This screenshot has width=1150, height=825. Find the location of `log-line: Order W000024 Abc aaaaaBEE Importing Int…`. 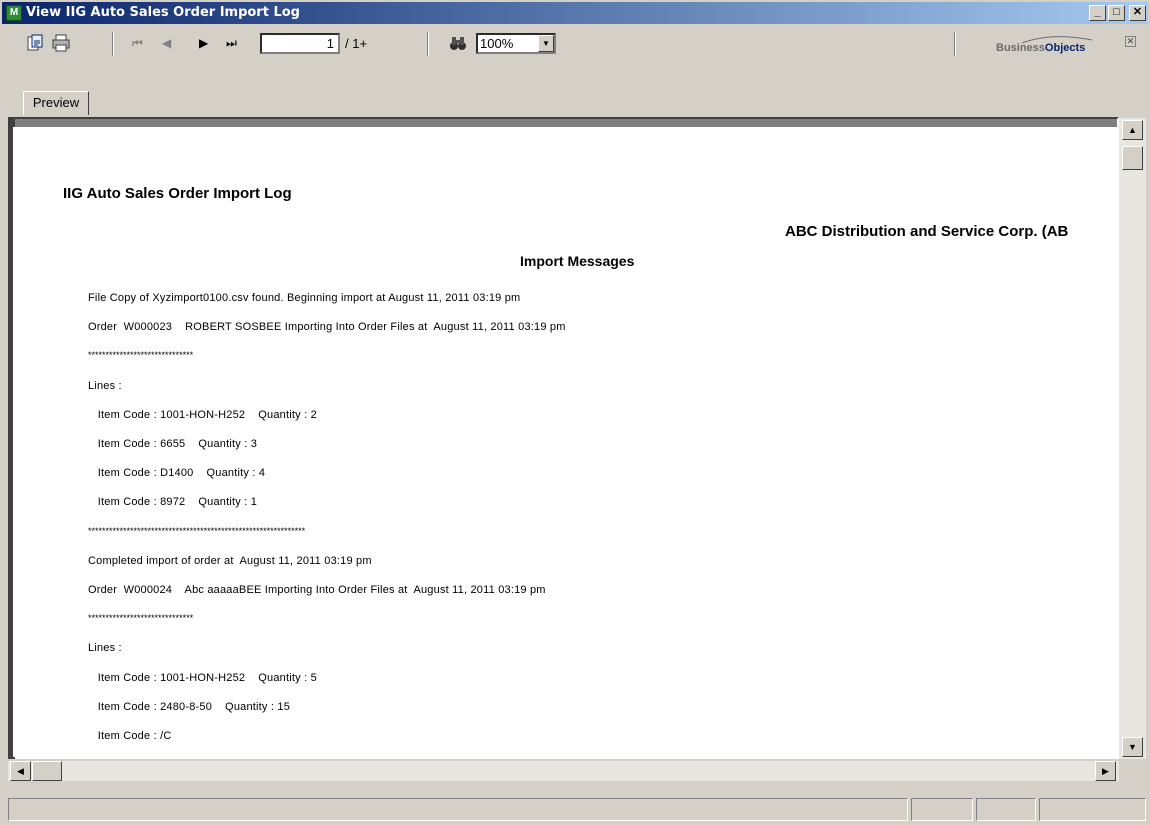

log-line: Order W000024 Abc aaaaaBEE Importing Int… is located at coordinates (317, 590).